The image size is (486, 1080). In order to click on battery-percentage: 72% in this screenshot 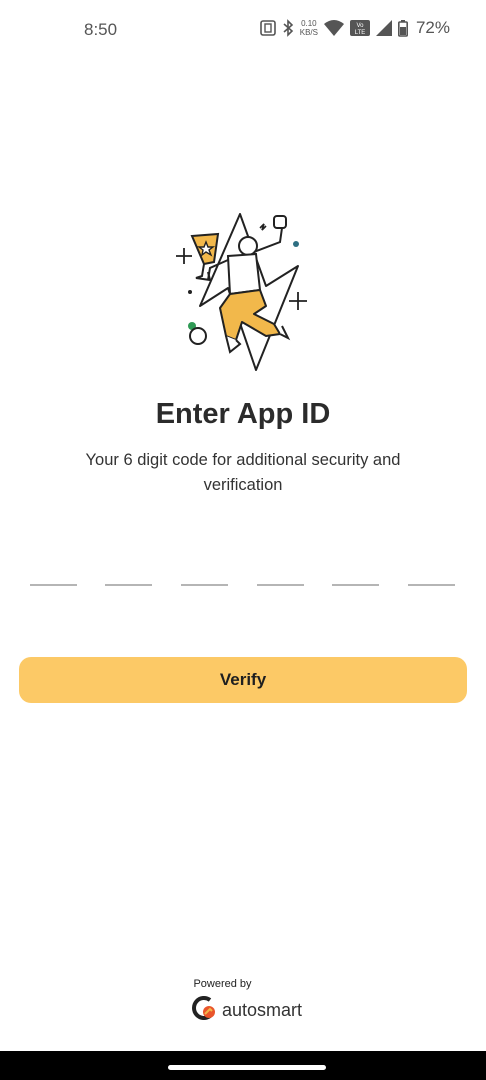, I will do `click(432, 27)`.